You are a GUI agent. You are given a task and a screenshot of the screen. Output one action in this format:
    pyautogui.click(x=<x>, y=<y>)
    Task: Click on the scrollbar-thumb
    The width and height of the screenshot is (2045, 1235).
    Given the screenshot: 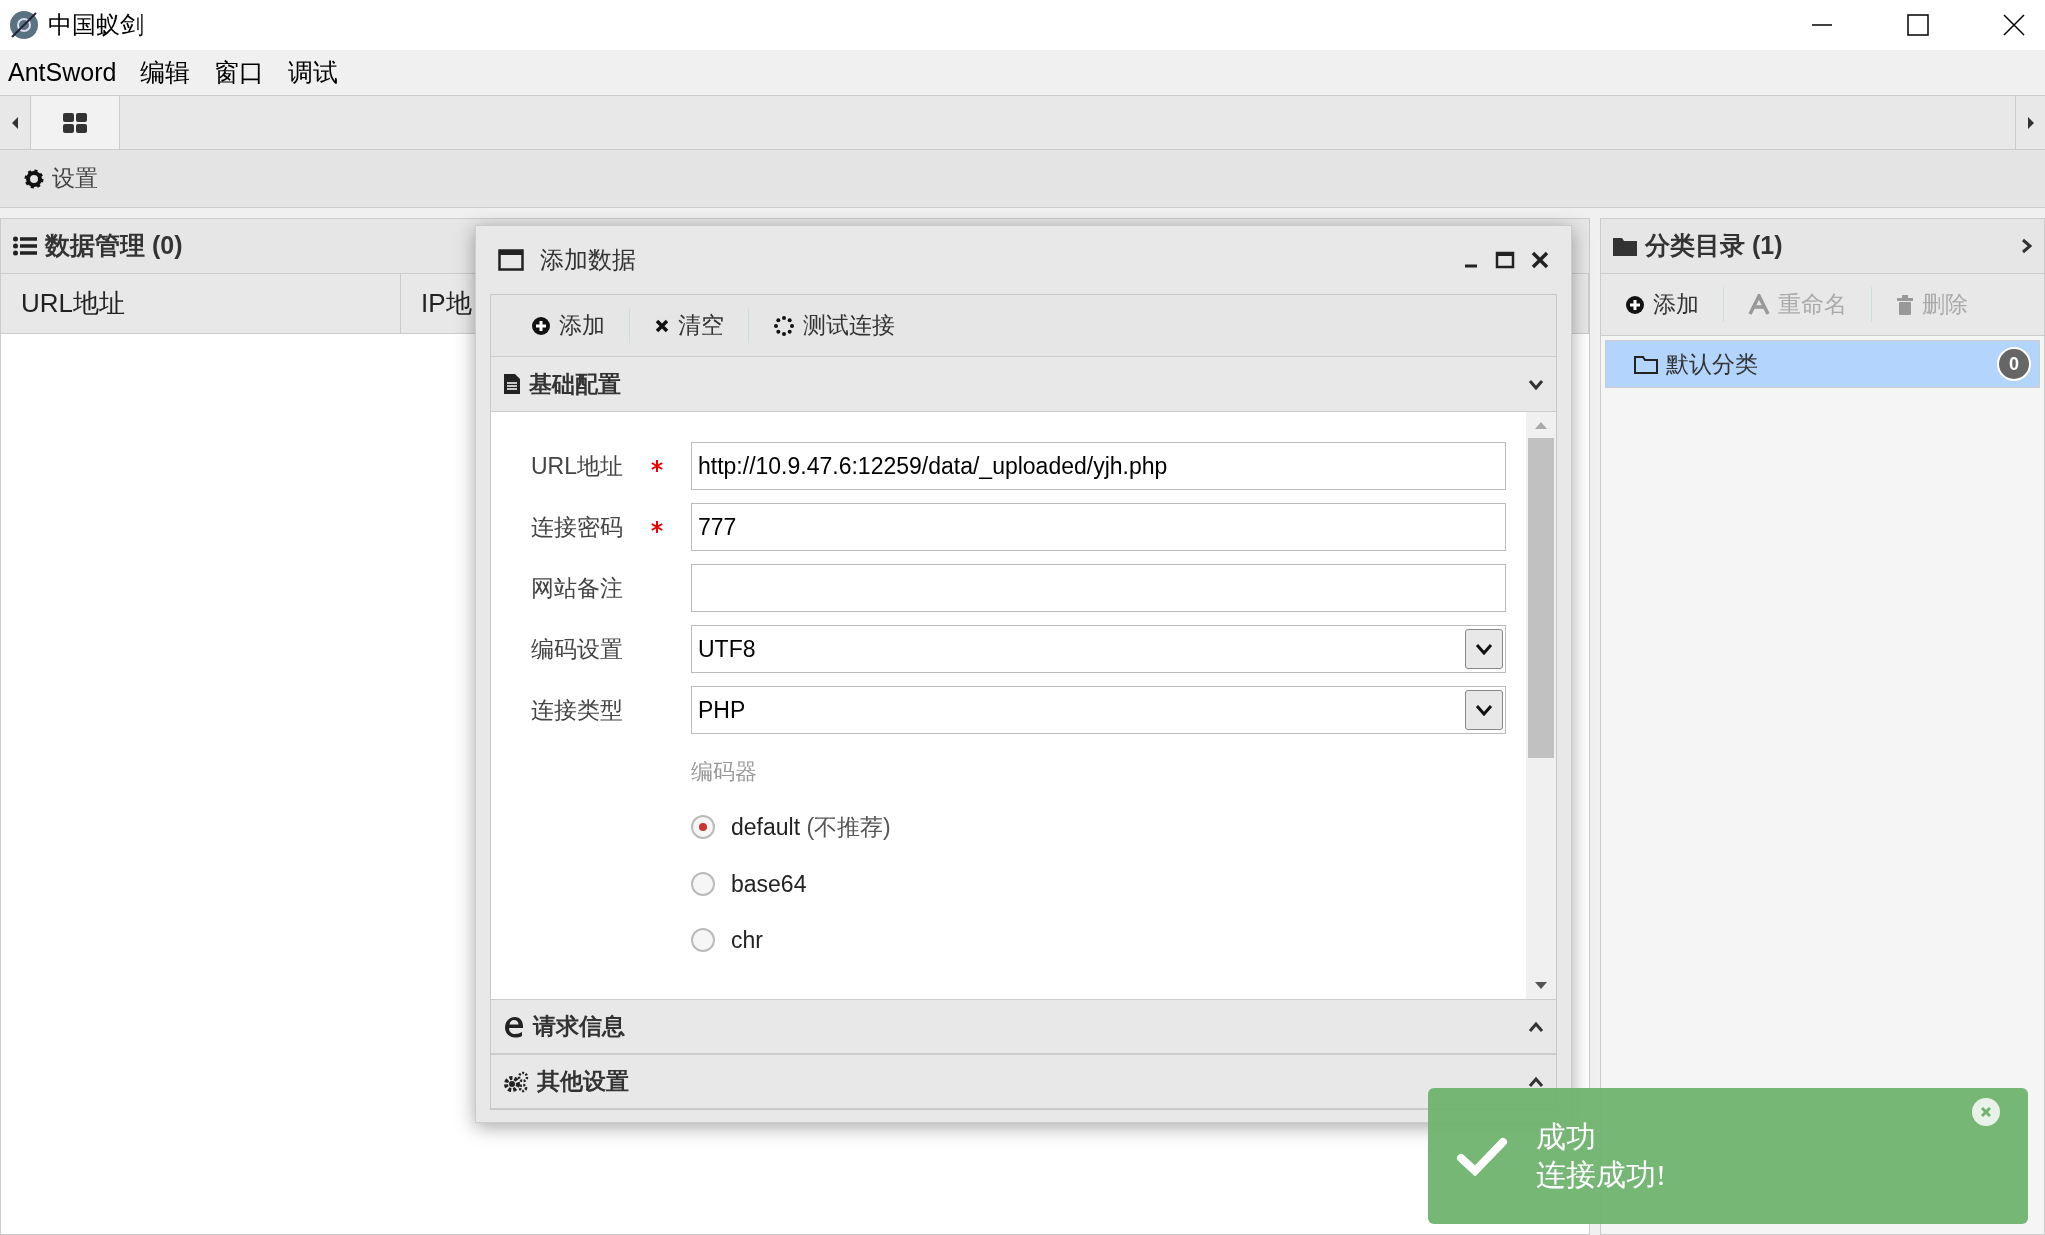 What is the action you would take?
    pyautogui.click(x=1541, y=598)
    